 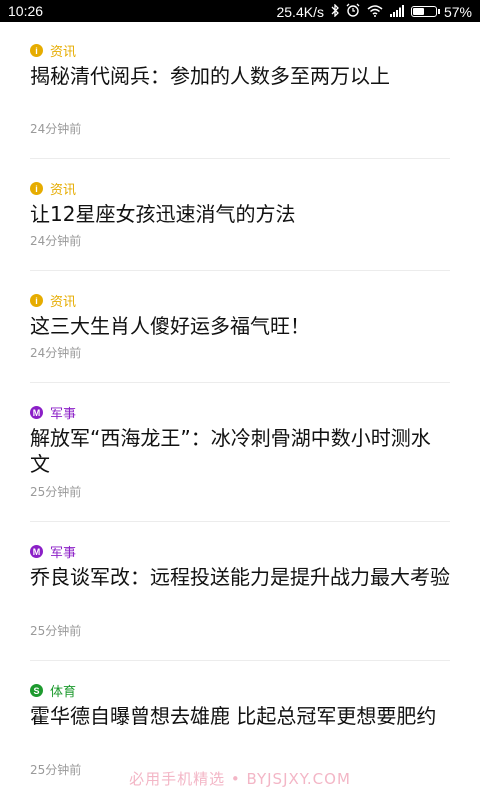 What do you see at coordinates (396, 12) in the screenshot?
I see `signal-icon` at bounding box center [396, 12].